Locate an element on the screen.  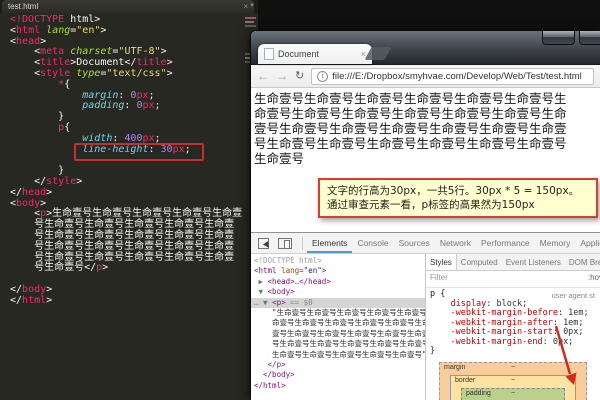
dom-node: </body> is located at coordinates (274, 375).